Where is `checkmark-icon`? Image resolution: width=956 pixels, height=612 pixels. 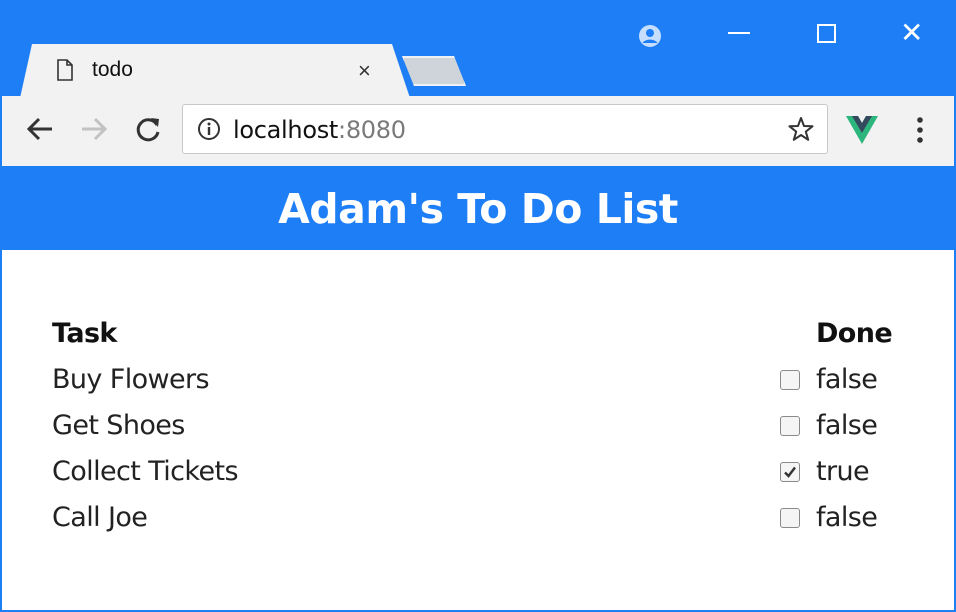
checkmark-icon is located at coordinates (790, 472).